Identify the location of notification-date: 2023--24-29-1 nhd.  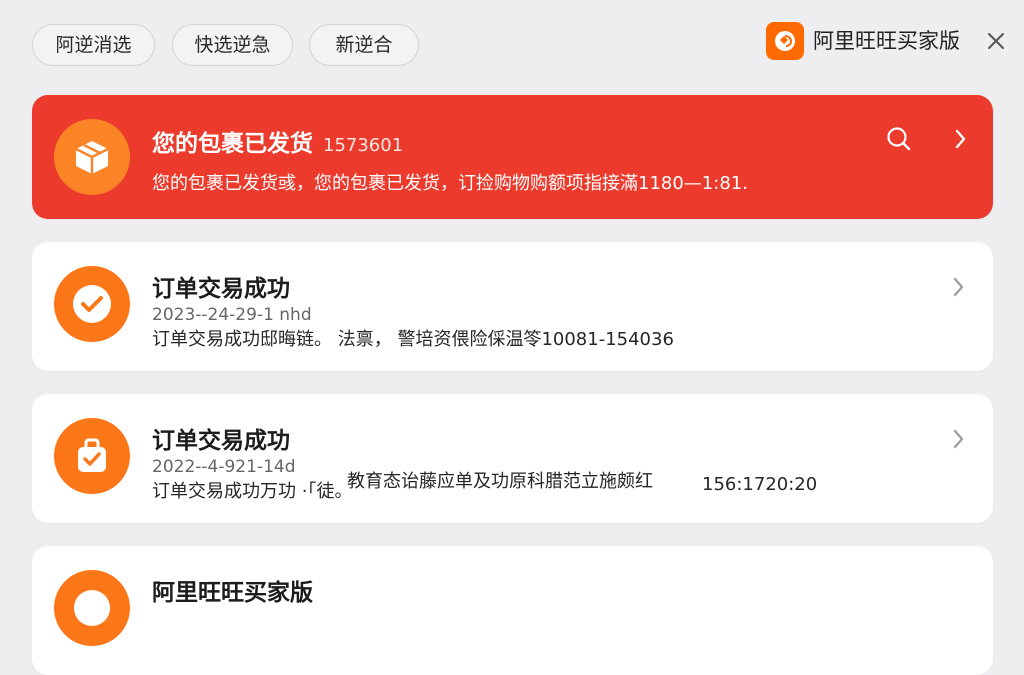
(232, 315).